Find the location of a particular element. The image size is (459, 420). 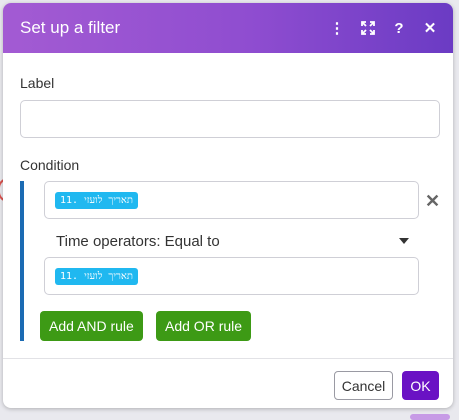

first-operand-field: 11. תאריך לועזי is located at coordinates (231, 200).